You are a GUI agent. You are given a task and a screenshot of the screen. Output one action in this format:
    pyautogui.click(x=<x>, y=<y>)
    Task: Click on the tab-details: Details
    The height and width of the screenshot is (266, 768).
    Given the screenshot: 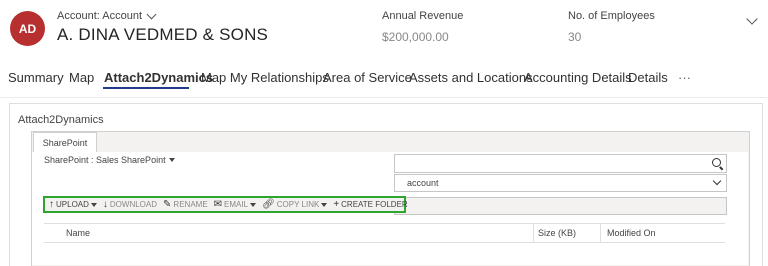 What is the action you would take?
    pyautogui.click(x=648, y=77)
    